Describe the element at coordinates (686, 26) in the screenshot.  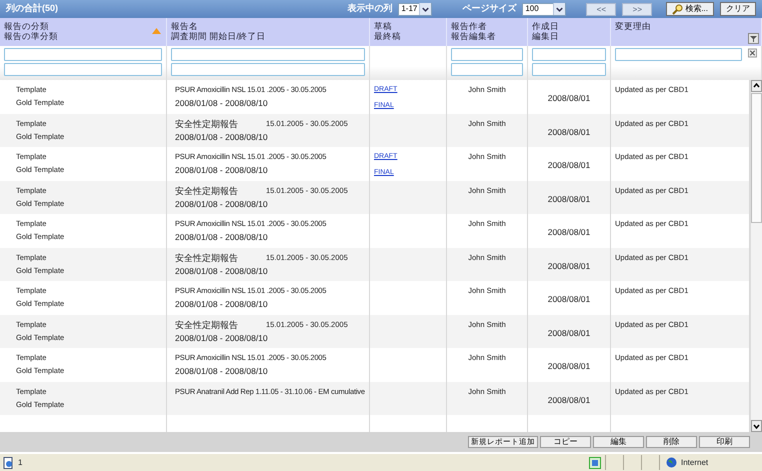
I see `column-header: 変更理由` at that location.